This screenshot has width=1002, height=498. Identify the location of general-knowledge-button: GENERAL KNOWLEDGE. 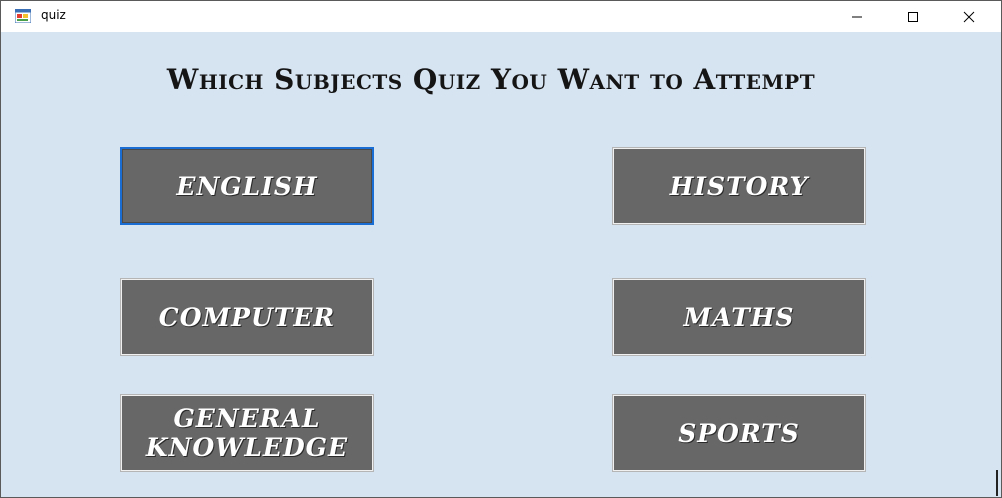
(247, 433).